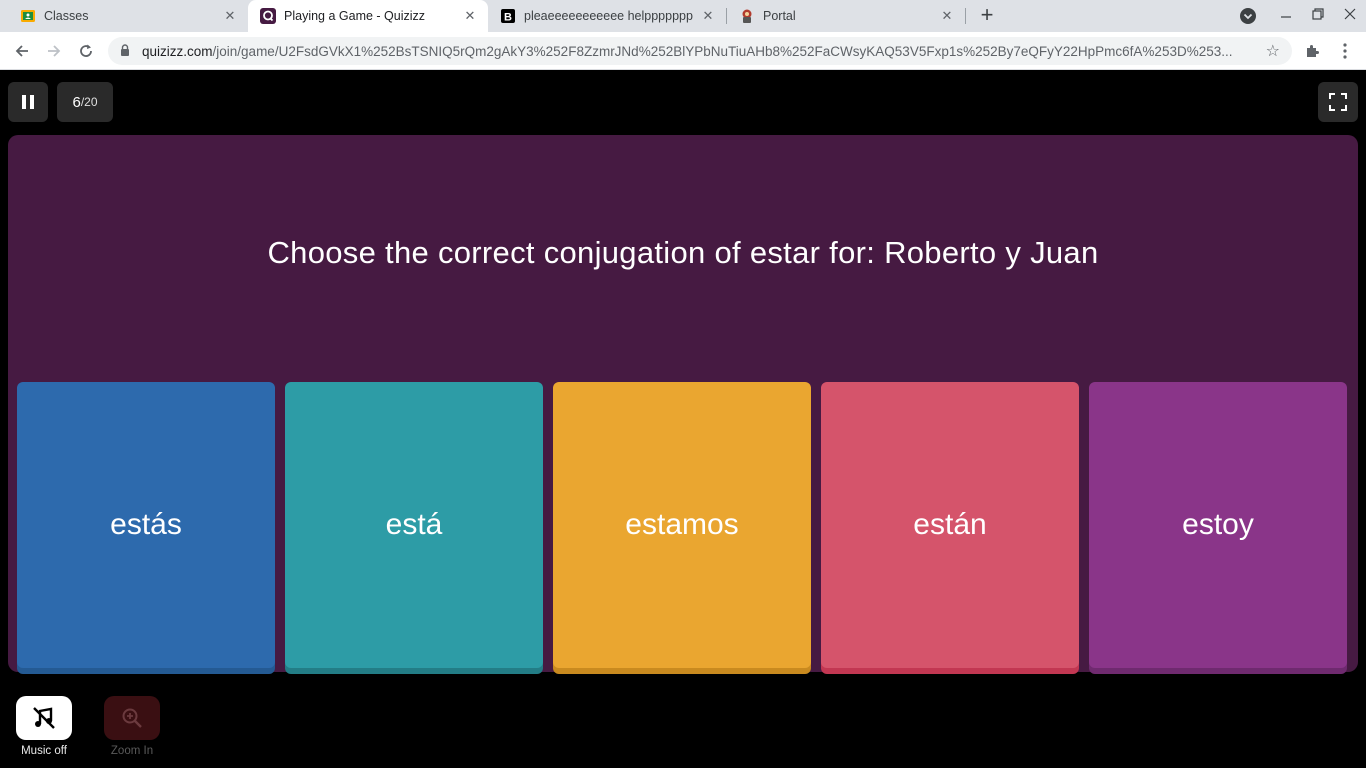 The height and width of the screenshot is (768, 1366). Describe the element at coordinates (66, 16) in the screenshot. I see `tab-title: Classes` at that location.